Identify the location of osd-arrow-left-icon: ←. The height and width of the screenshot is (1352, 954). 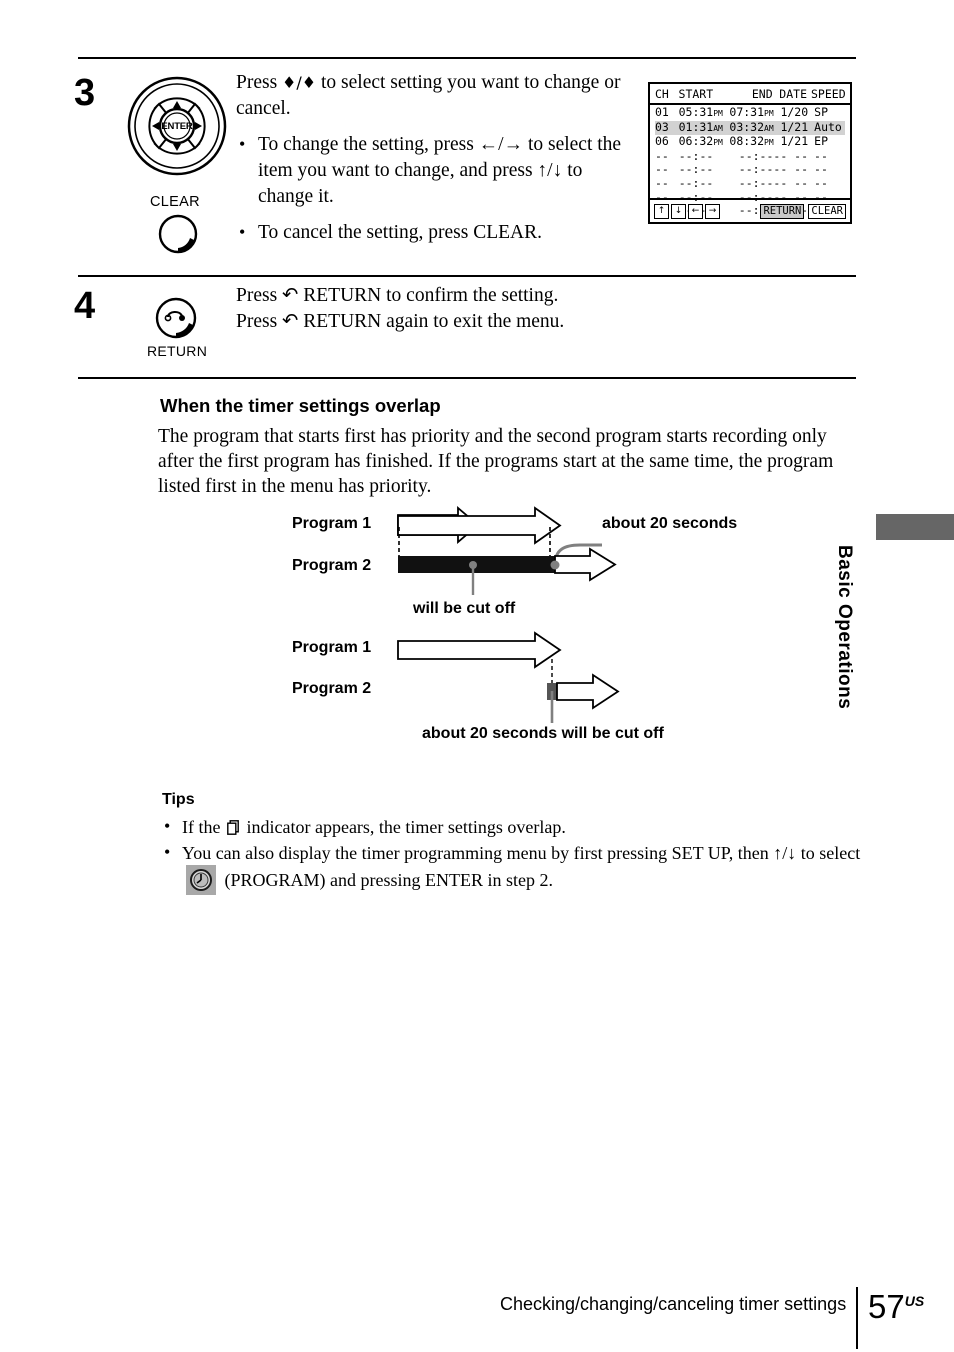
(695, 211).